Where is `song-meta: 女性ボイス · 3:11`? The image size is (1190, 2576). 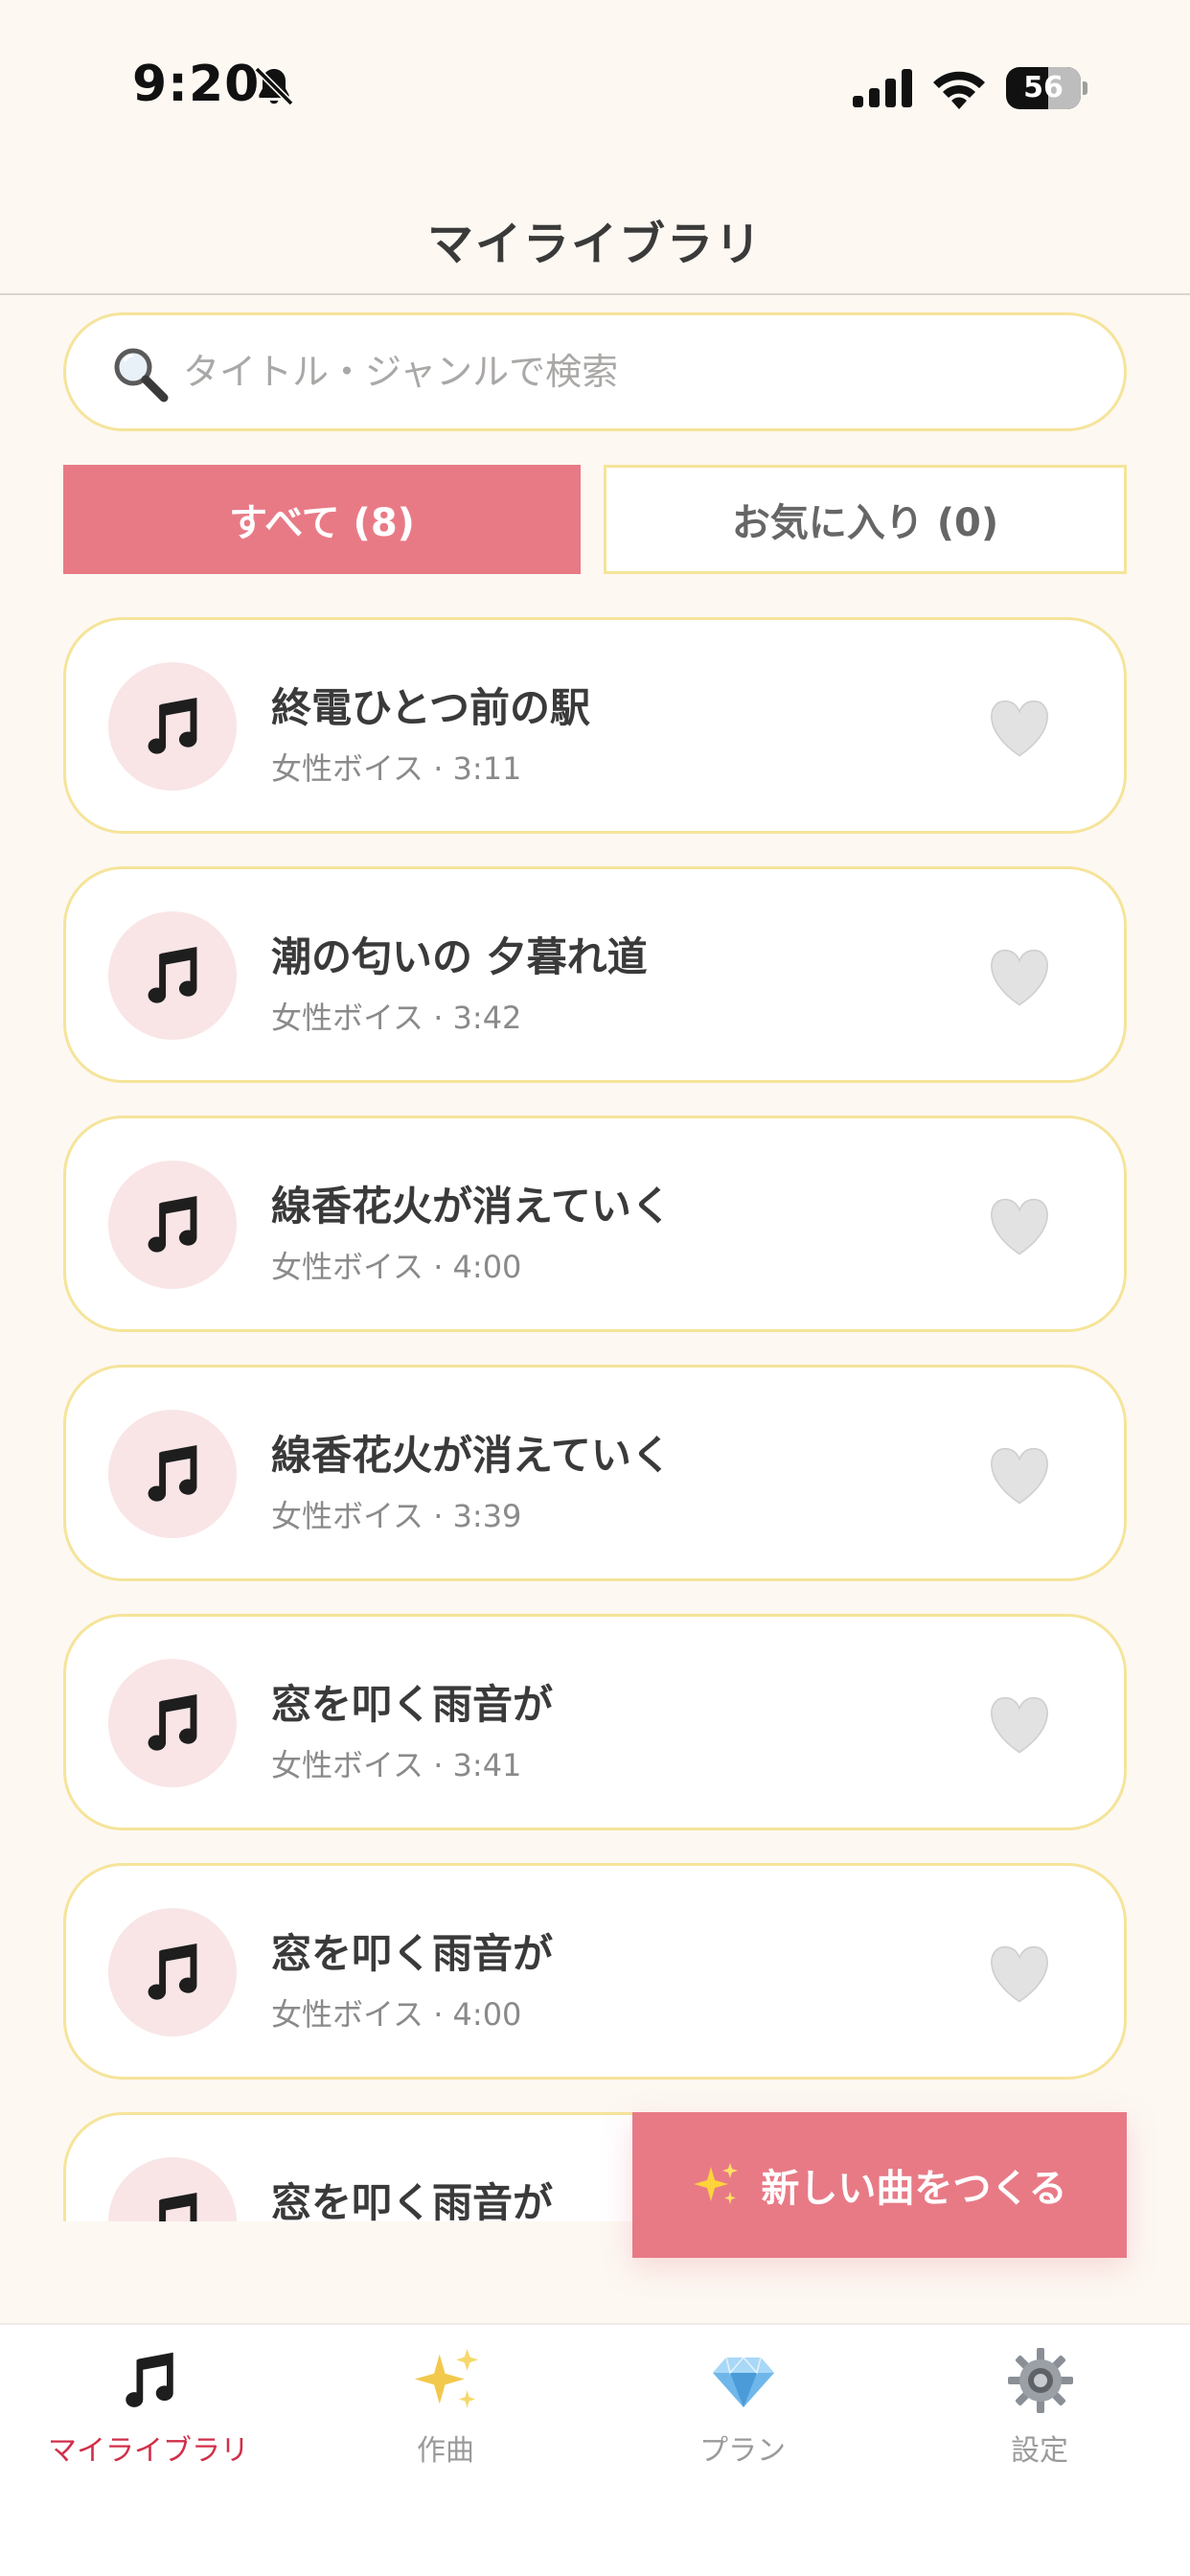
song-meta: 女性ボイス · 3:11 is located at coordinates (397, 768).